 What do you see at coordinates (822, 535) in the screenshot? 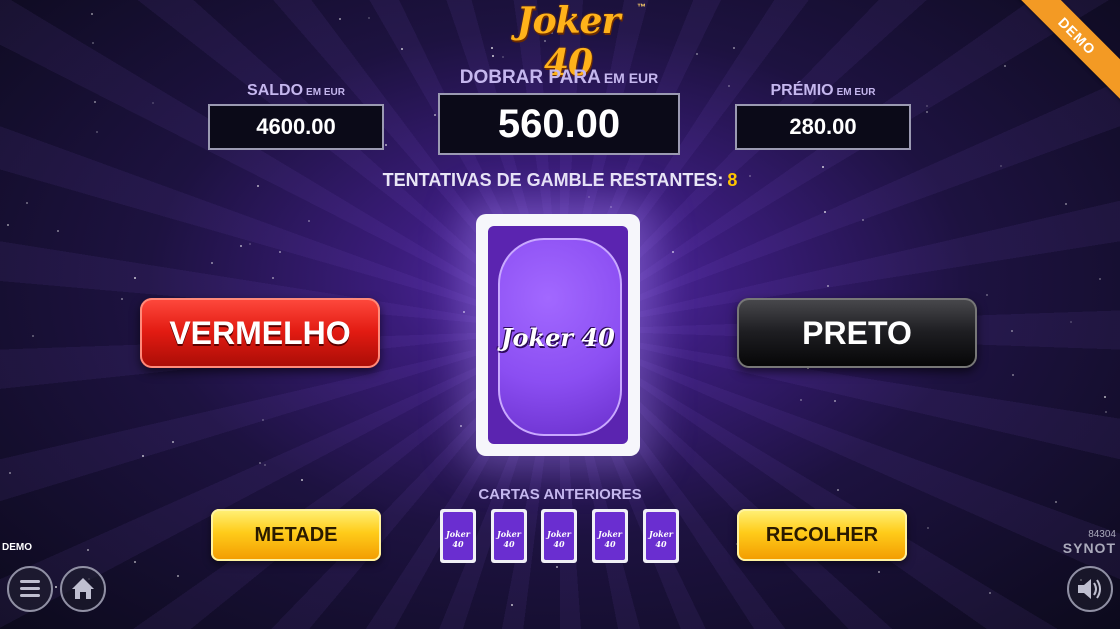
I see `collect-button: RECOLHER` at bounding box center [822, 535].